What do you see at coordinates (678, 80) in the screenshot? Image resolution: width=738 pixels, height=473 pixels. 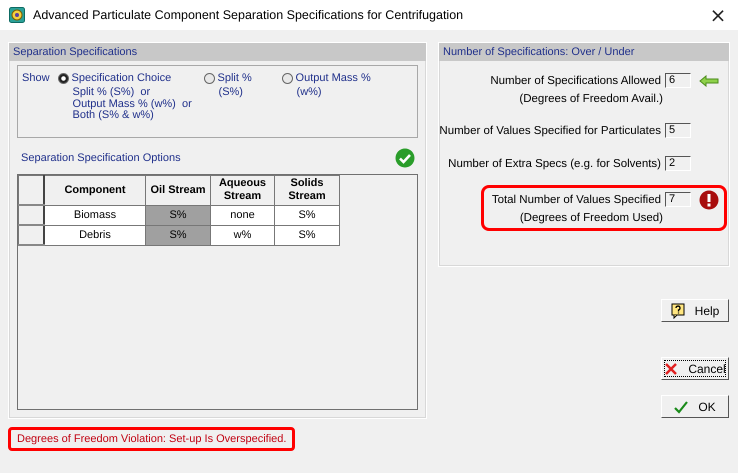 I see `count-field: 6` at bounding box center [678, 80].